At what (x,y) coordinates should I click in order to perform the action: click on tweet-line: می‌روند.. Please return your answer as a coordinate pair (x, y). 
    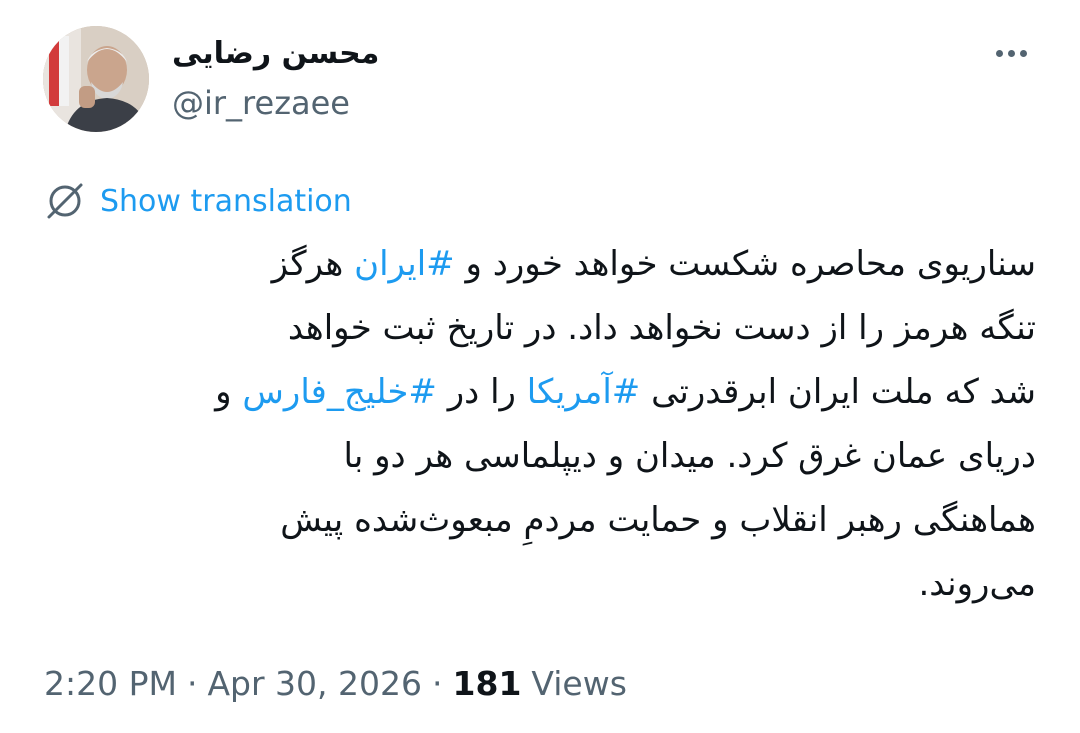
    Looking at the image, I should click on (977, 584).